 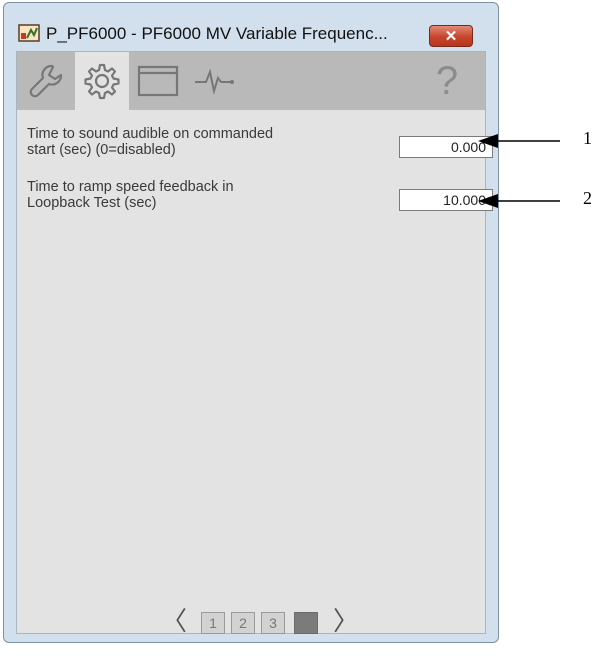 I want to click on callout-number-2: 2, so click(x=587, y=198).